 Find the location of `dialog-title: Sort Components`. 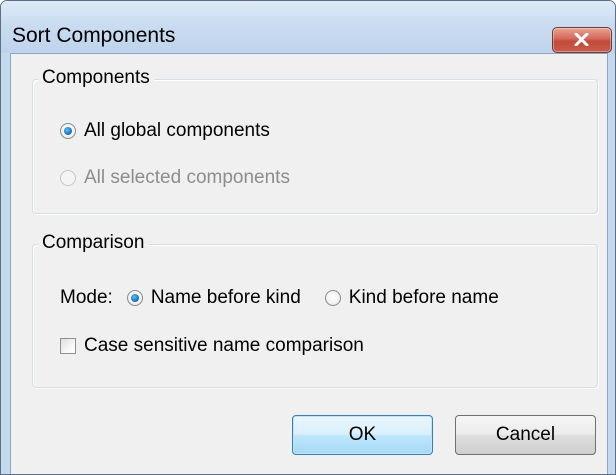

dialog-title: Sort Components is located at coordinates (94, 35).